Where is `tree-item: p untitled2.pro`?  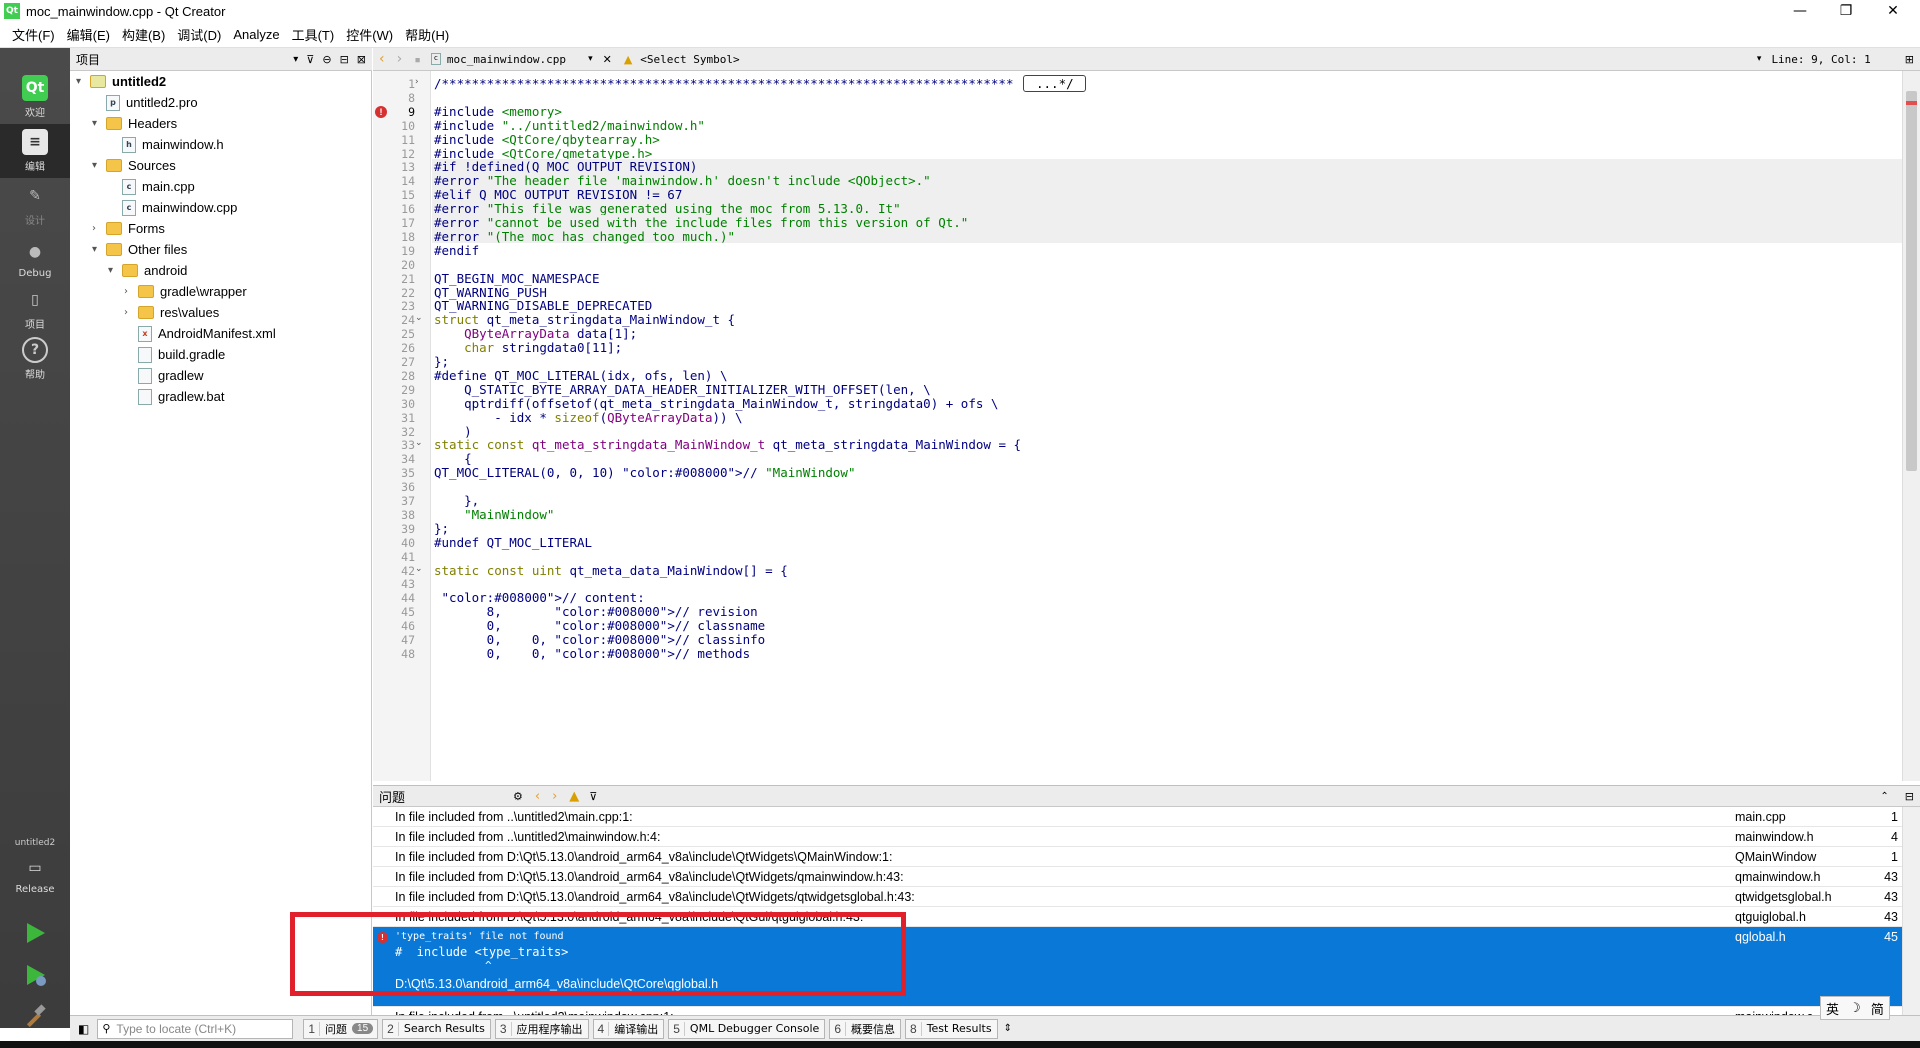
tree-item: p untitled2.pro is located at coordinates (145, 102).